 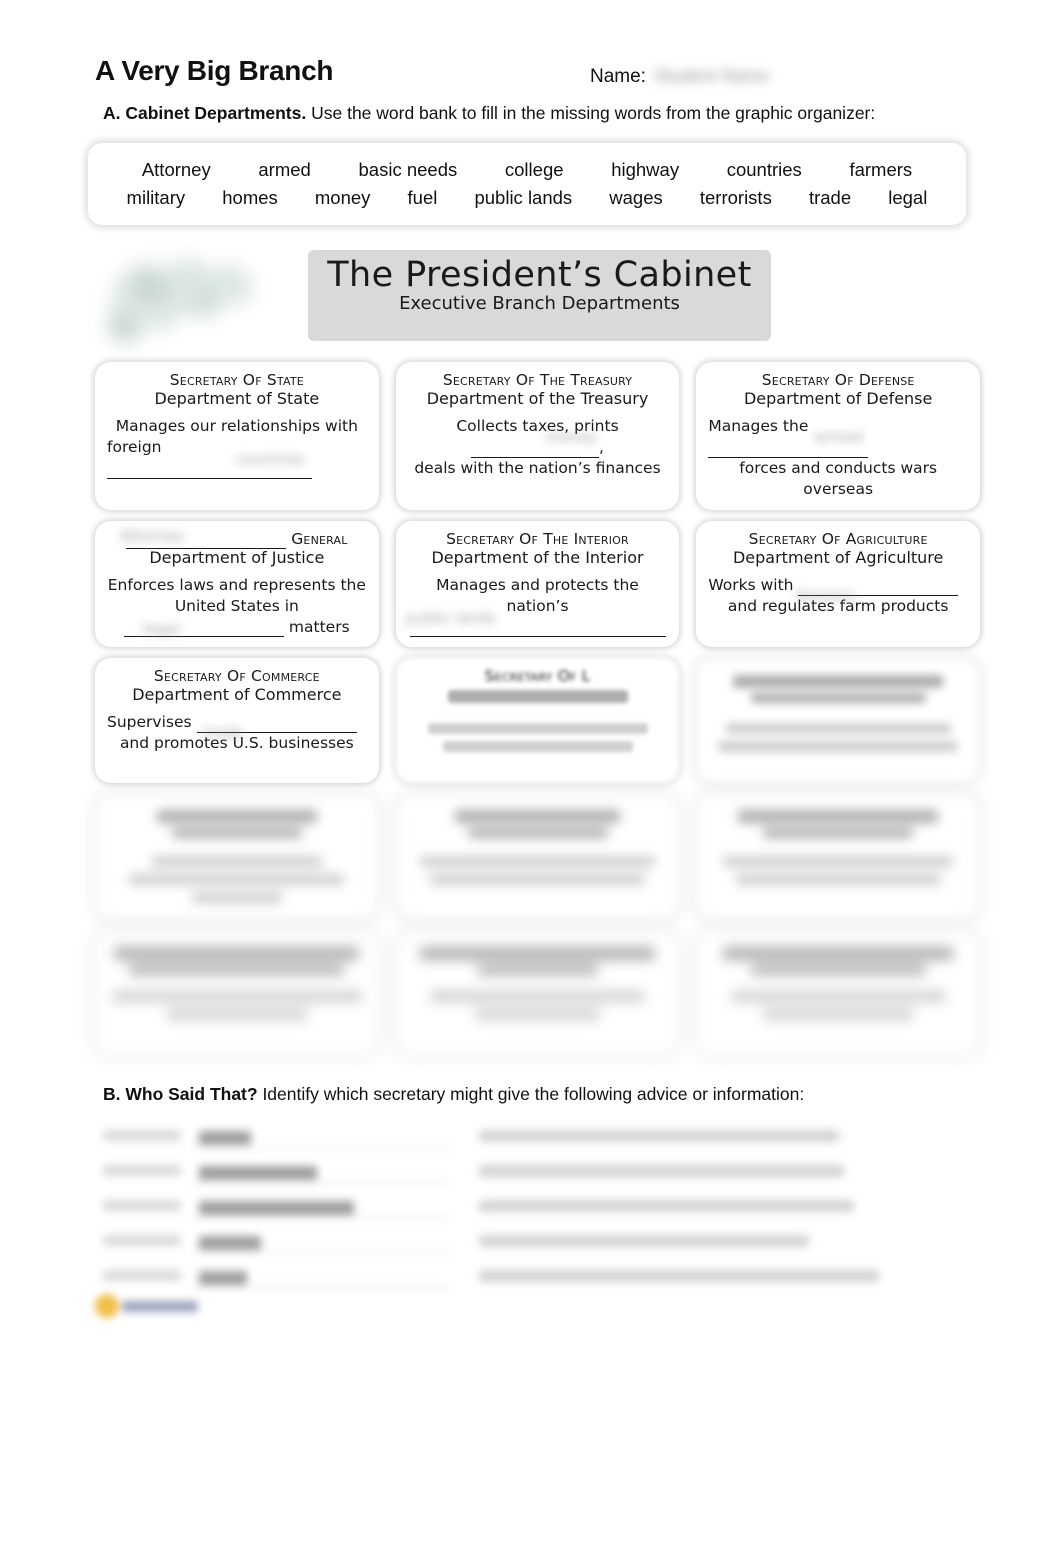 I want to click on card-body-line1: Manages our relationships with, so click(x=236, y=426).